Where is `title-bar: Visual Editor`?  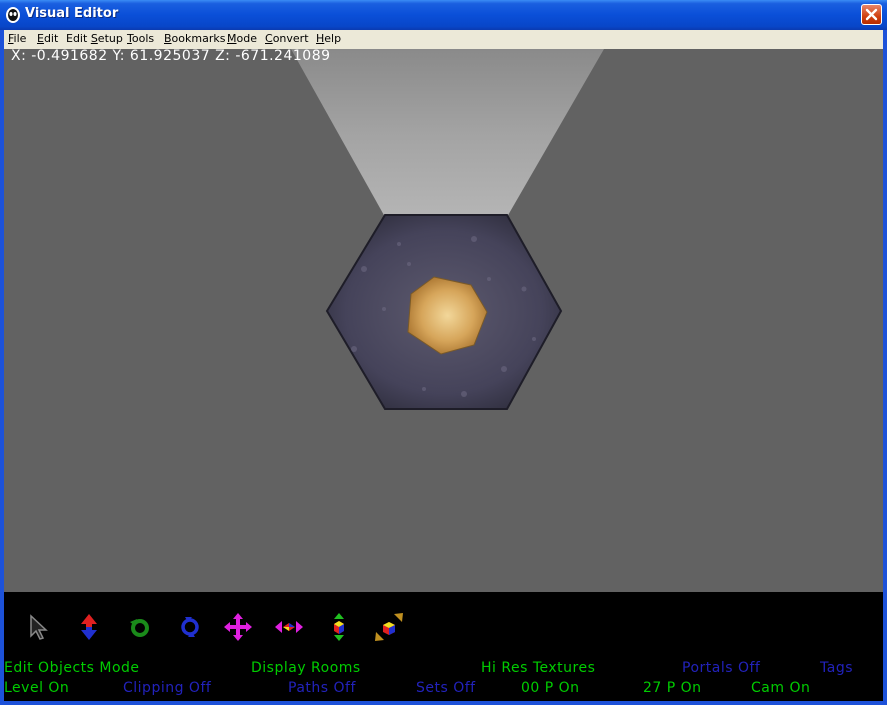
title-bar: Visual Editor is located at coordinates (443, 15).